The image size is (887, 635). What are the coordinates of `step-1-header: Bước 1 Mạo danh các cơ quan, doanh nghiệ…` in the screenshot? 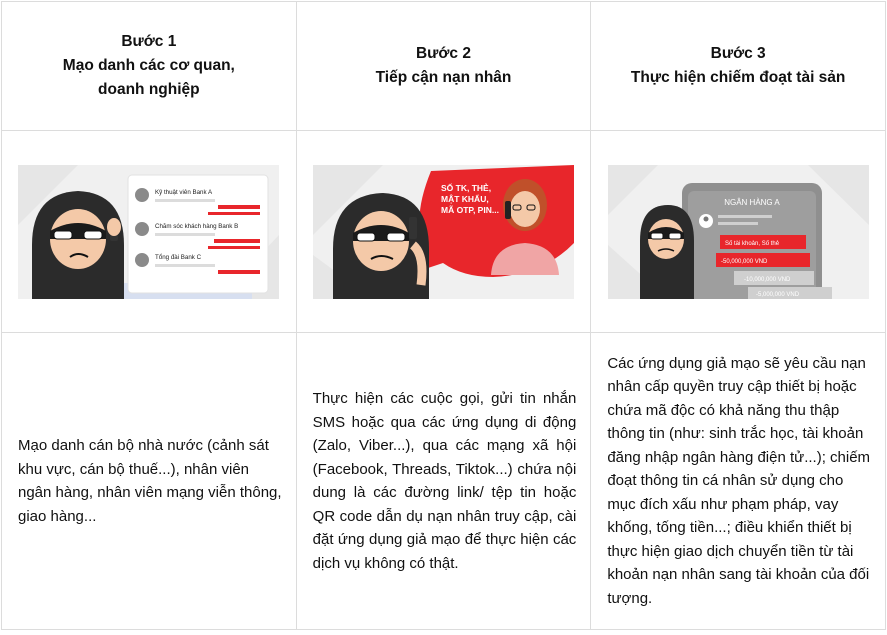 It's located at (149, 66).